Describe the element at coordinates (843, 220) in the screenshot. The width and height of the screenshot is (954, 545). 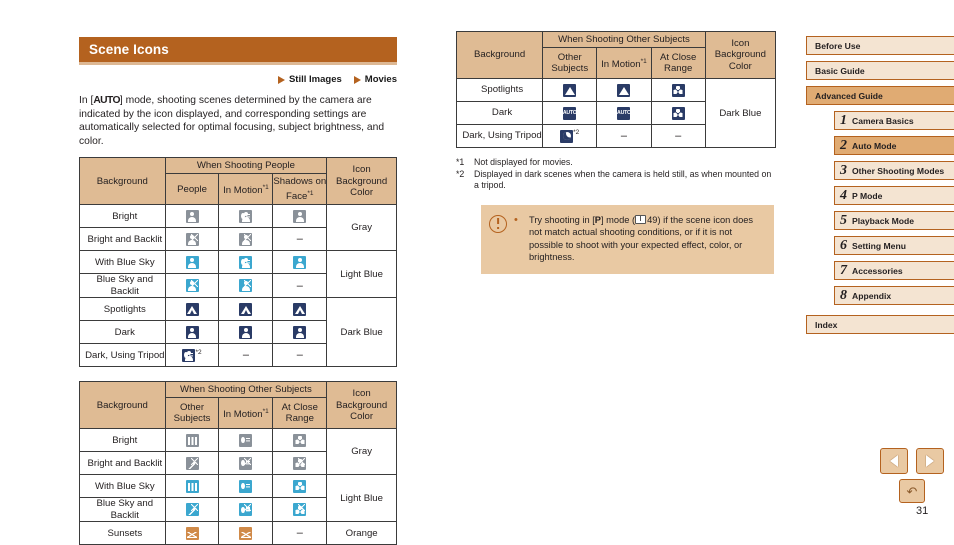
I see `sidebar-chapter-number: 5` at that location.